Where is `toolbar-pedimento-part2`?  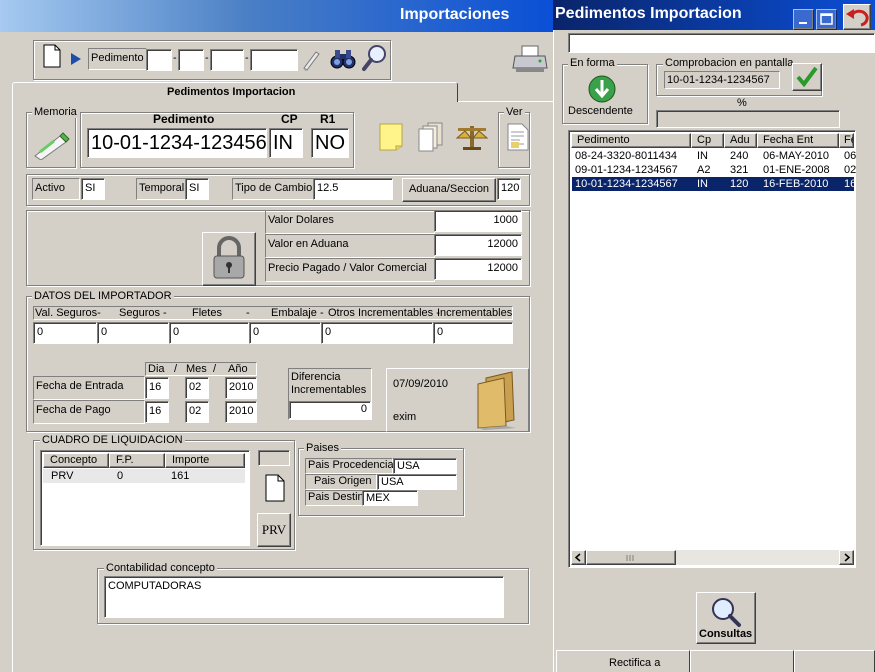 toolbar-pedimento-part2 is located at coordinates (191, 60).